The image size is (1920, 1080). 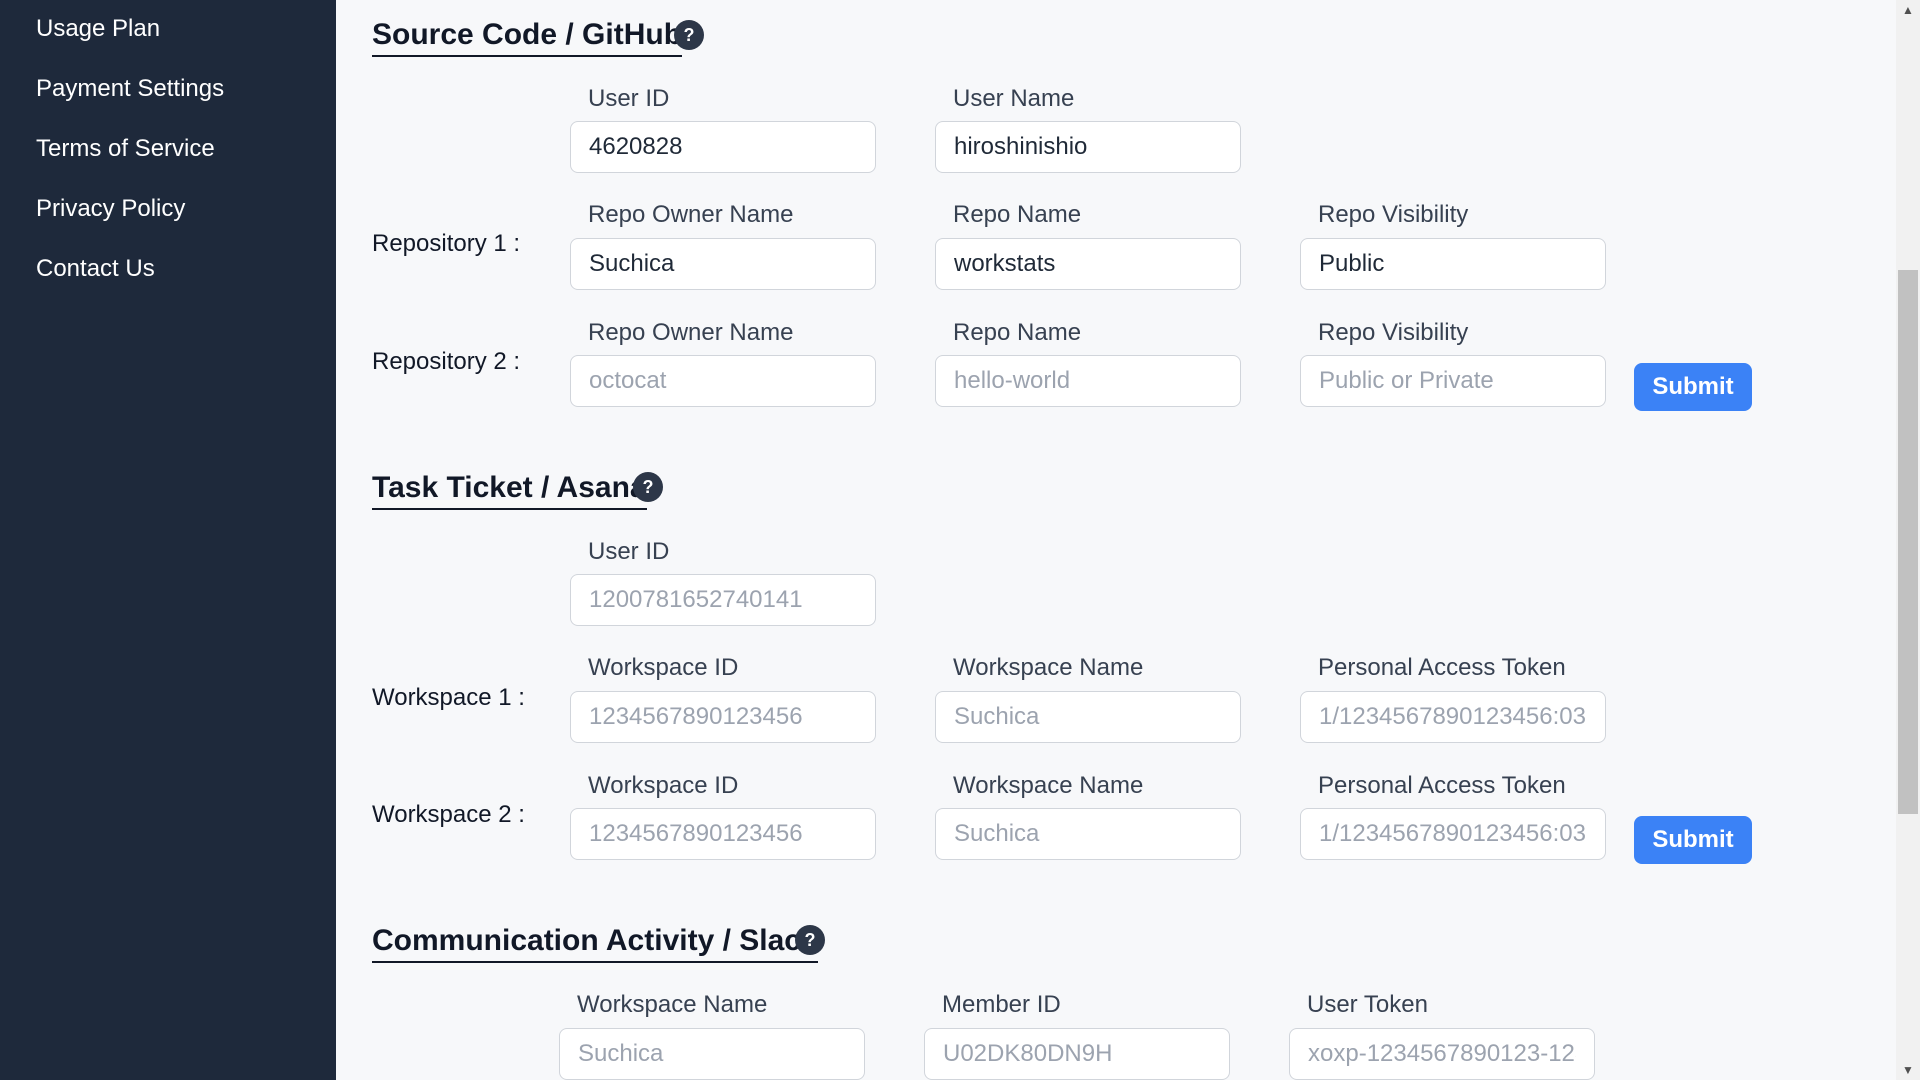 I want to click on repo1-owner-input, so click(x=723, y=264).